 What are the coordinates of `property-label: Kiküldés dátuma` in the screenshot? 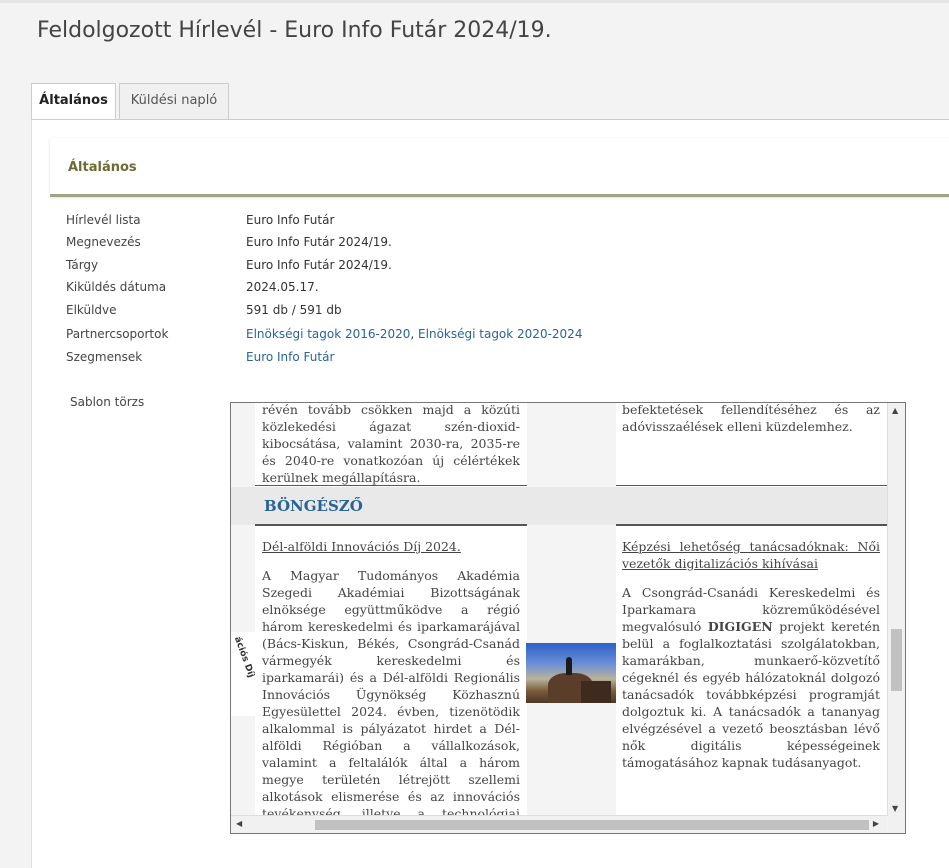 It's located at (116, 287).